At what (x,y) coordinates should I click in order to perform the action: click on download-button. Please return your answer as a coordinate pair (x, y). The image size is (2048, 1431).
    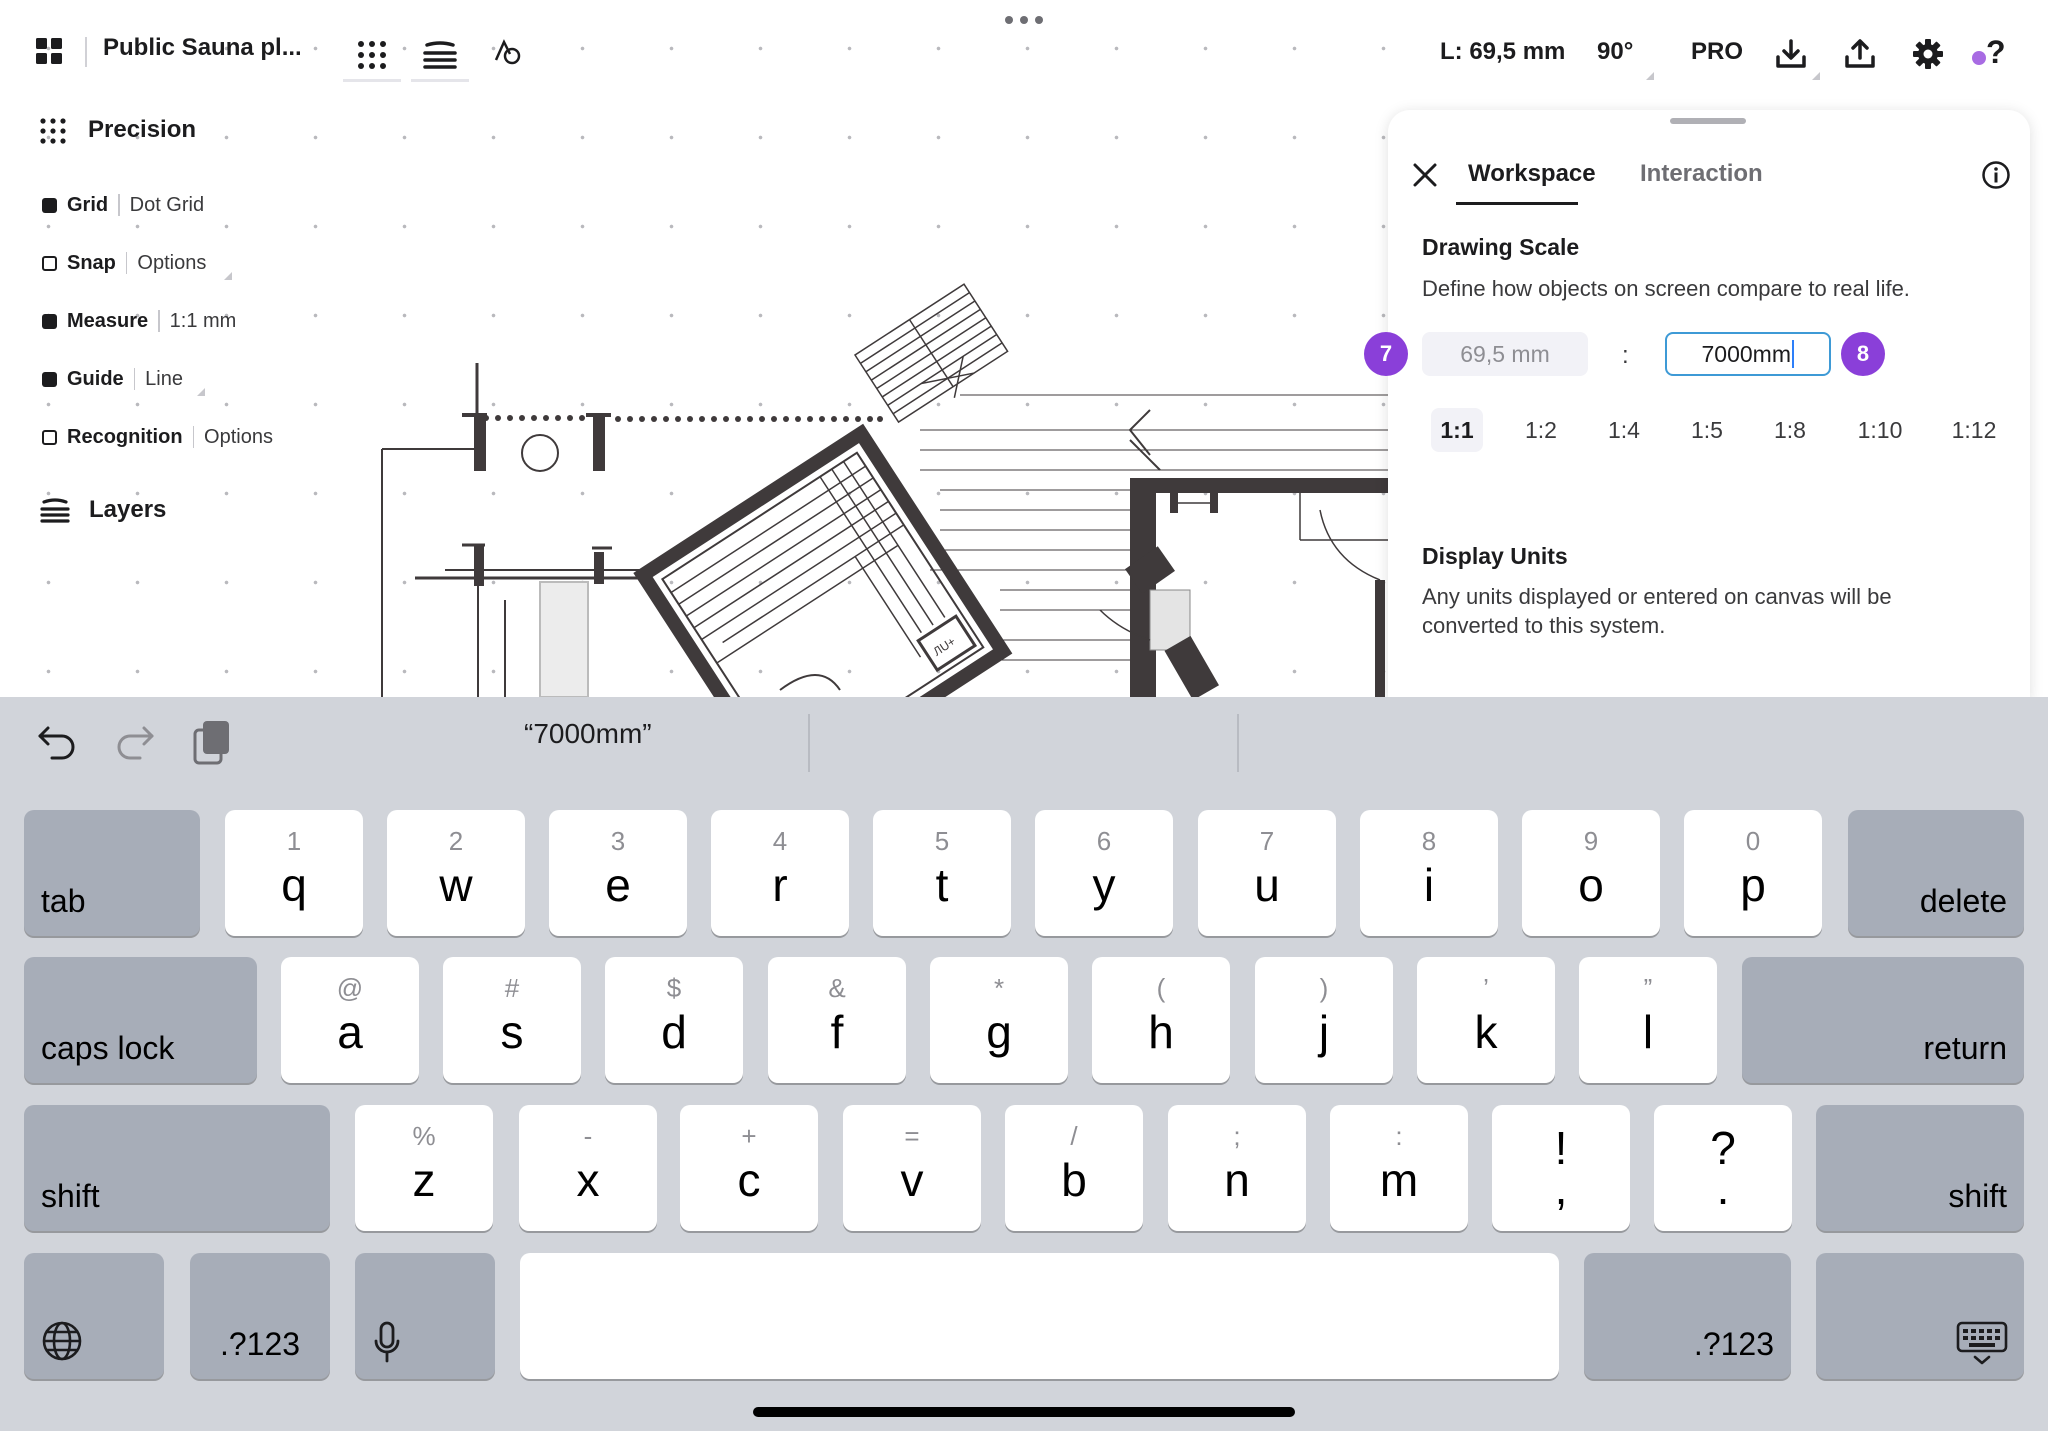
    Looking at the image, I should click on (1791, 54).